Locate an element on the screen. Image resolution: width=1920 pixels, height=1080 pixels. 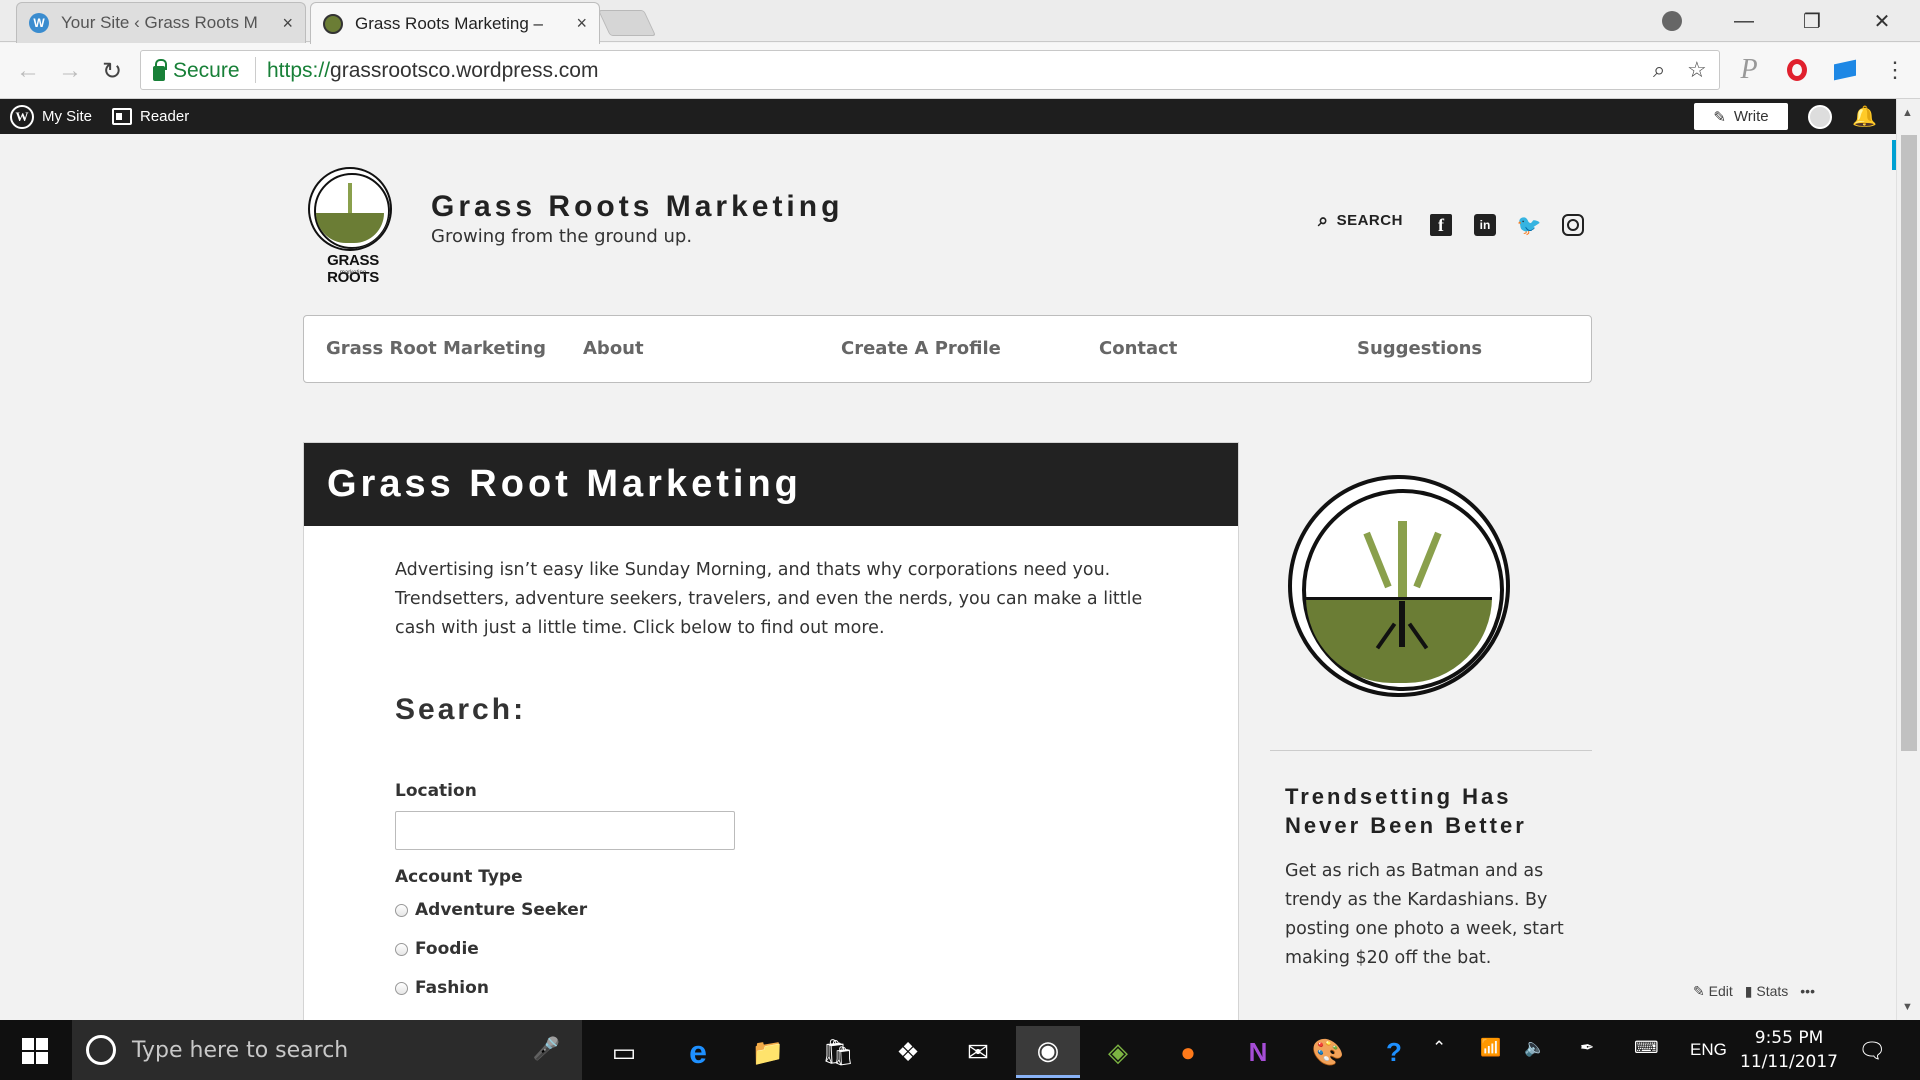
close-window-icon: ✕ is located at coordinates (1882, 21).